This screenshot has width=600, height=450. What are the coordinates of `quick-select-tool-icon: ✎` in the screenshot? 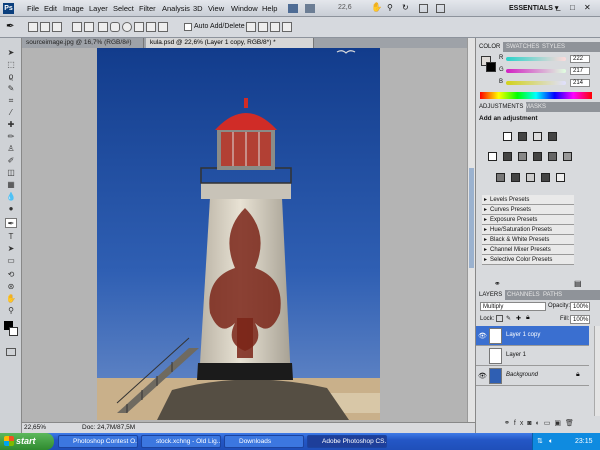 It's located at (11, 89).